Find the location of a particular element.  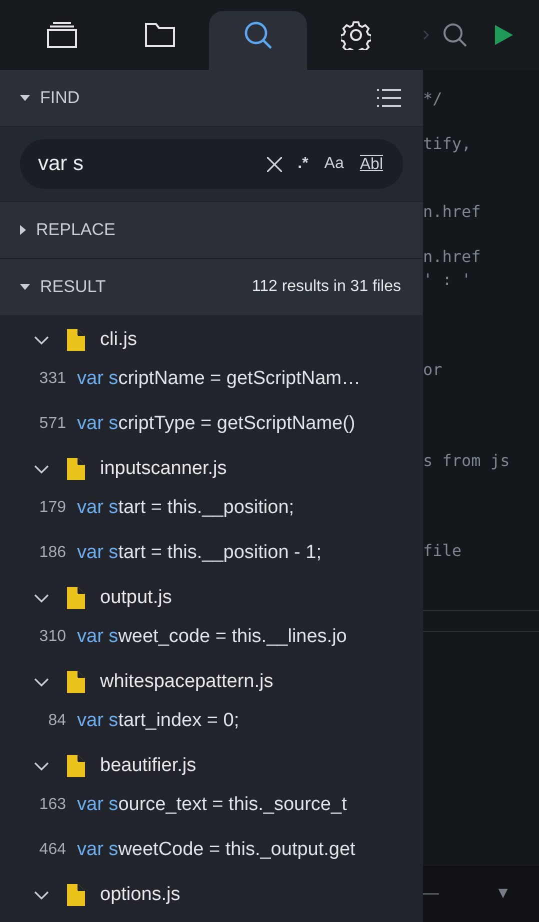

expand-icon is located at coordinates (23, 230).